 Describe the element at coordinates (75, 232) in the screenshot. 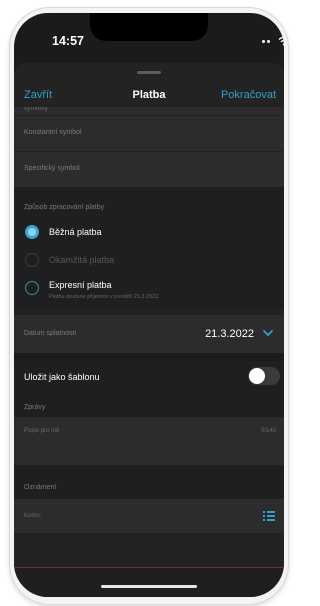

I see `radio-standard-label: Běžná platba` at that location.